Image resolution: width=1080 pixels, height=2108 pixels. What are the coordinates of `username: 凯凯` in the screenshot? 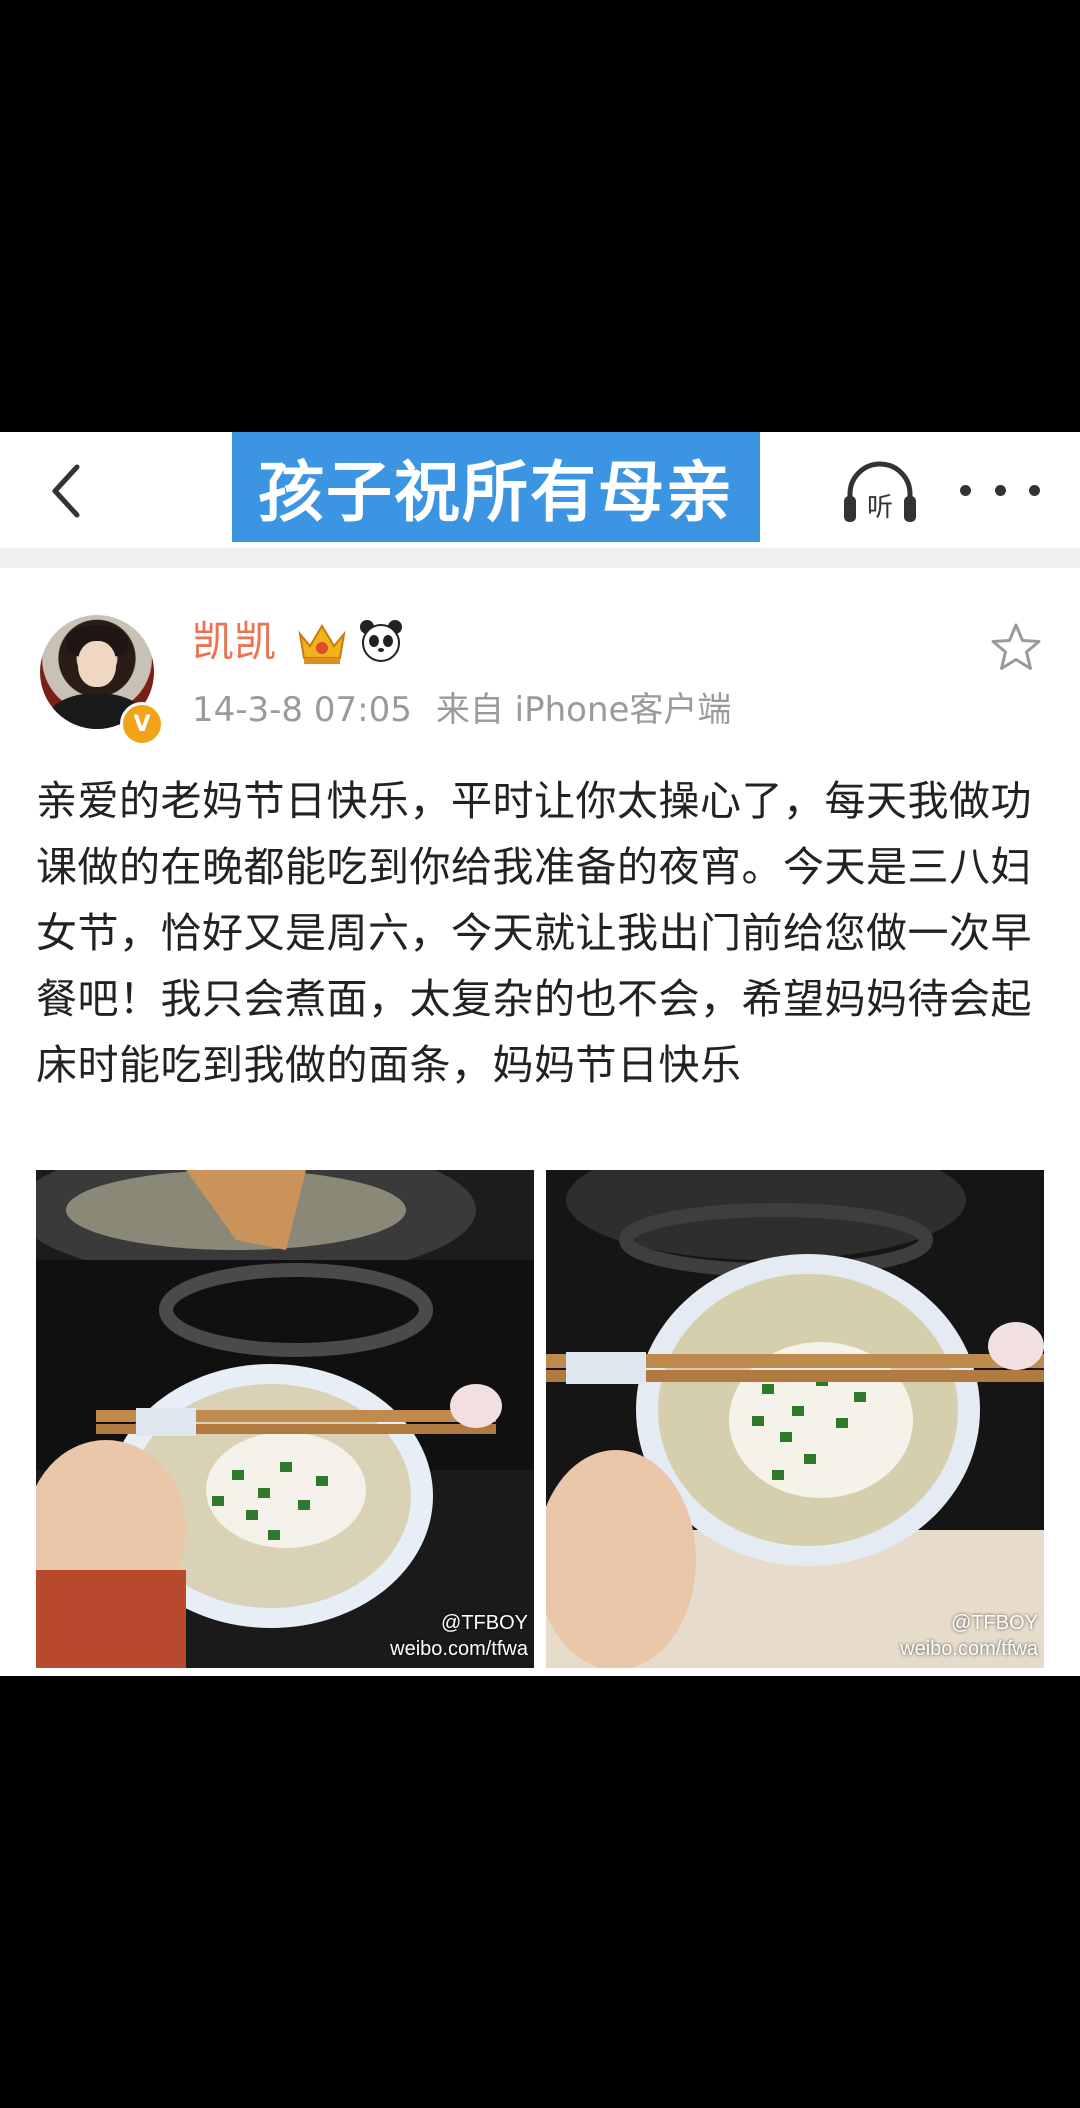 It's located at (234, 642).